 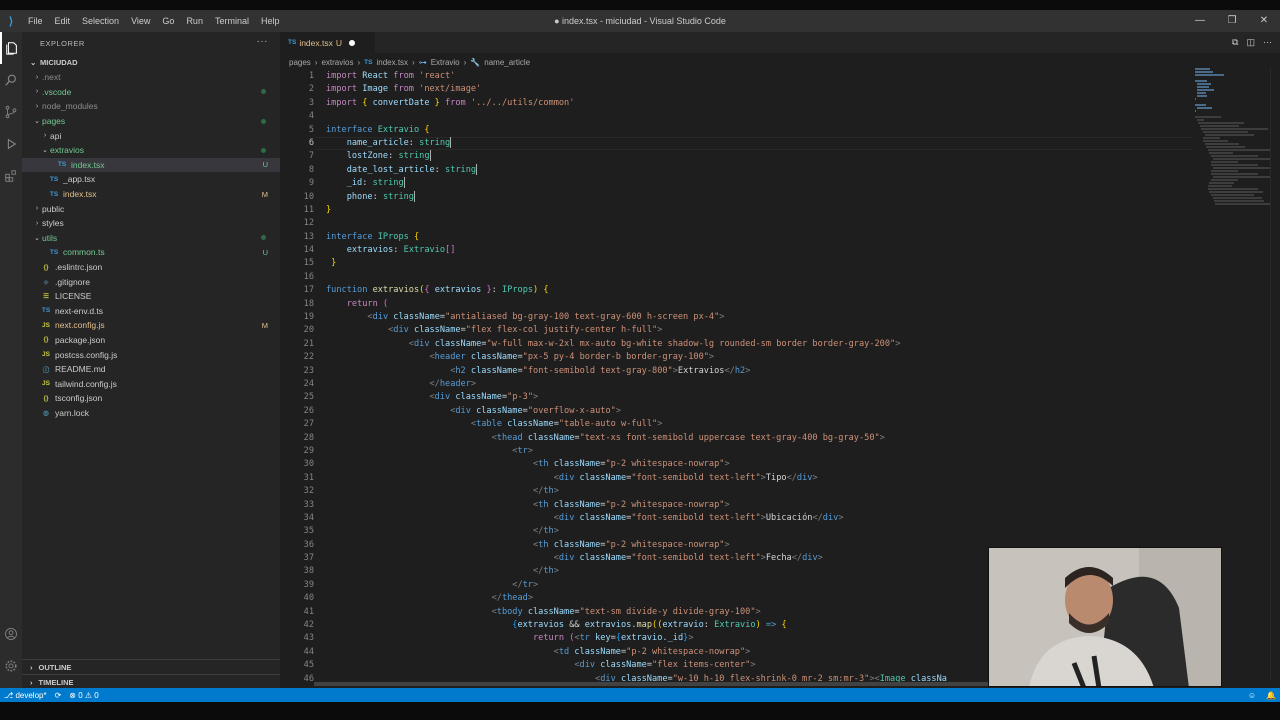 I want to click on breadcrumb-item: Extravio, so click(x=445, y=62).